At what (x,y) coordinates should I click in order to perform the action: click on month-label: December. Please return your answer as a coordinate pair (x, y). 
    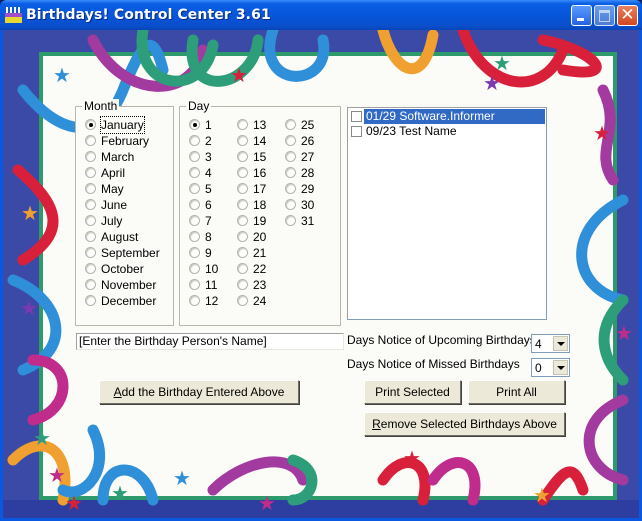
    Looking at the image, I should click on (129, 301).